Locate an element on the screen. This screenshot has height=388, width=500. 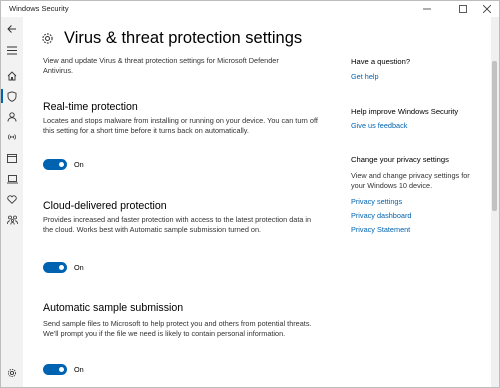
nav-settings is located at coordinates (12, 373).